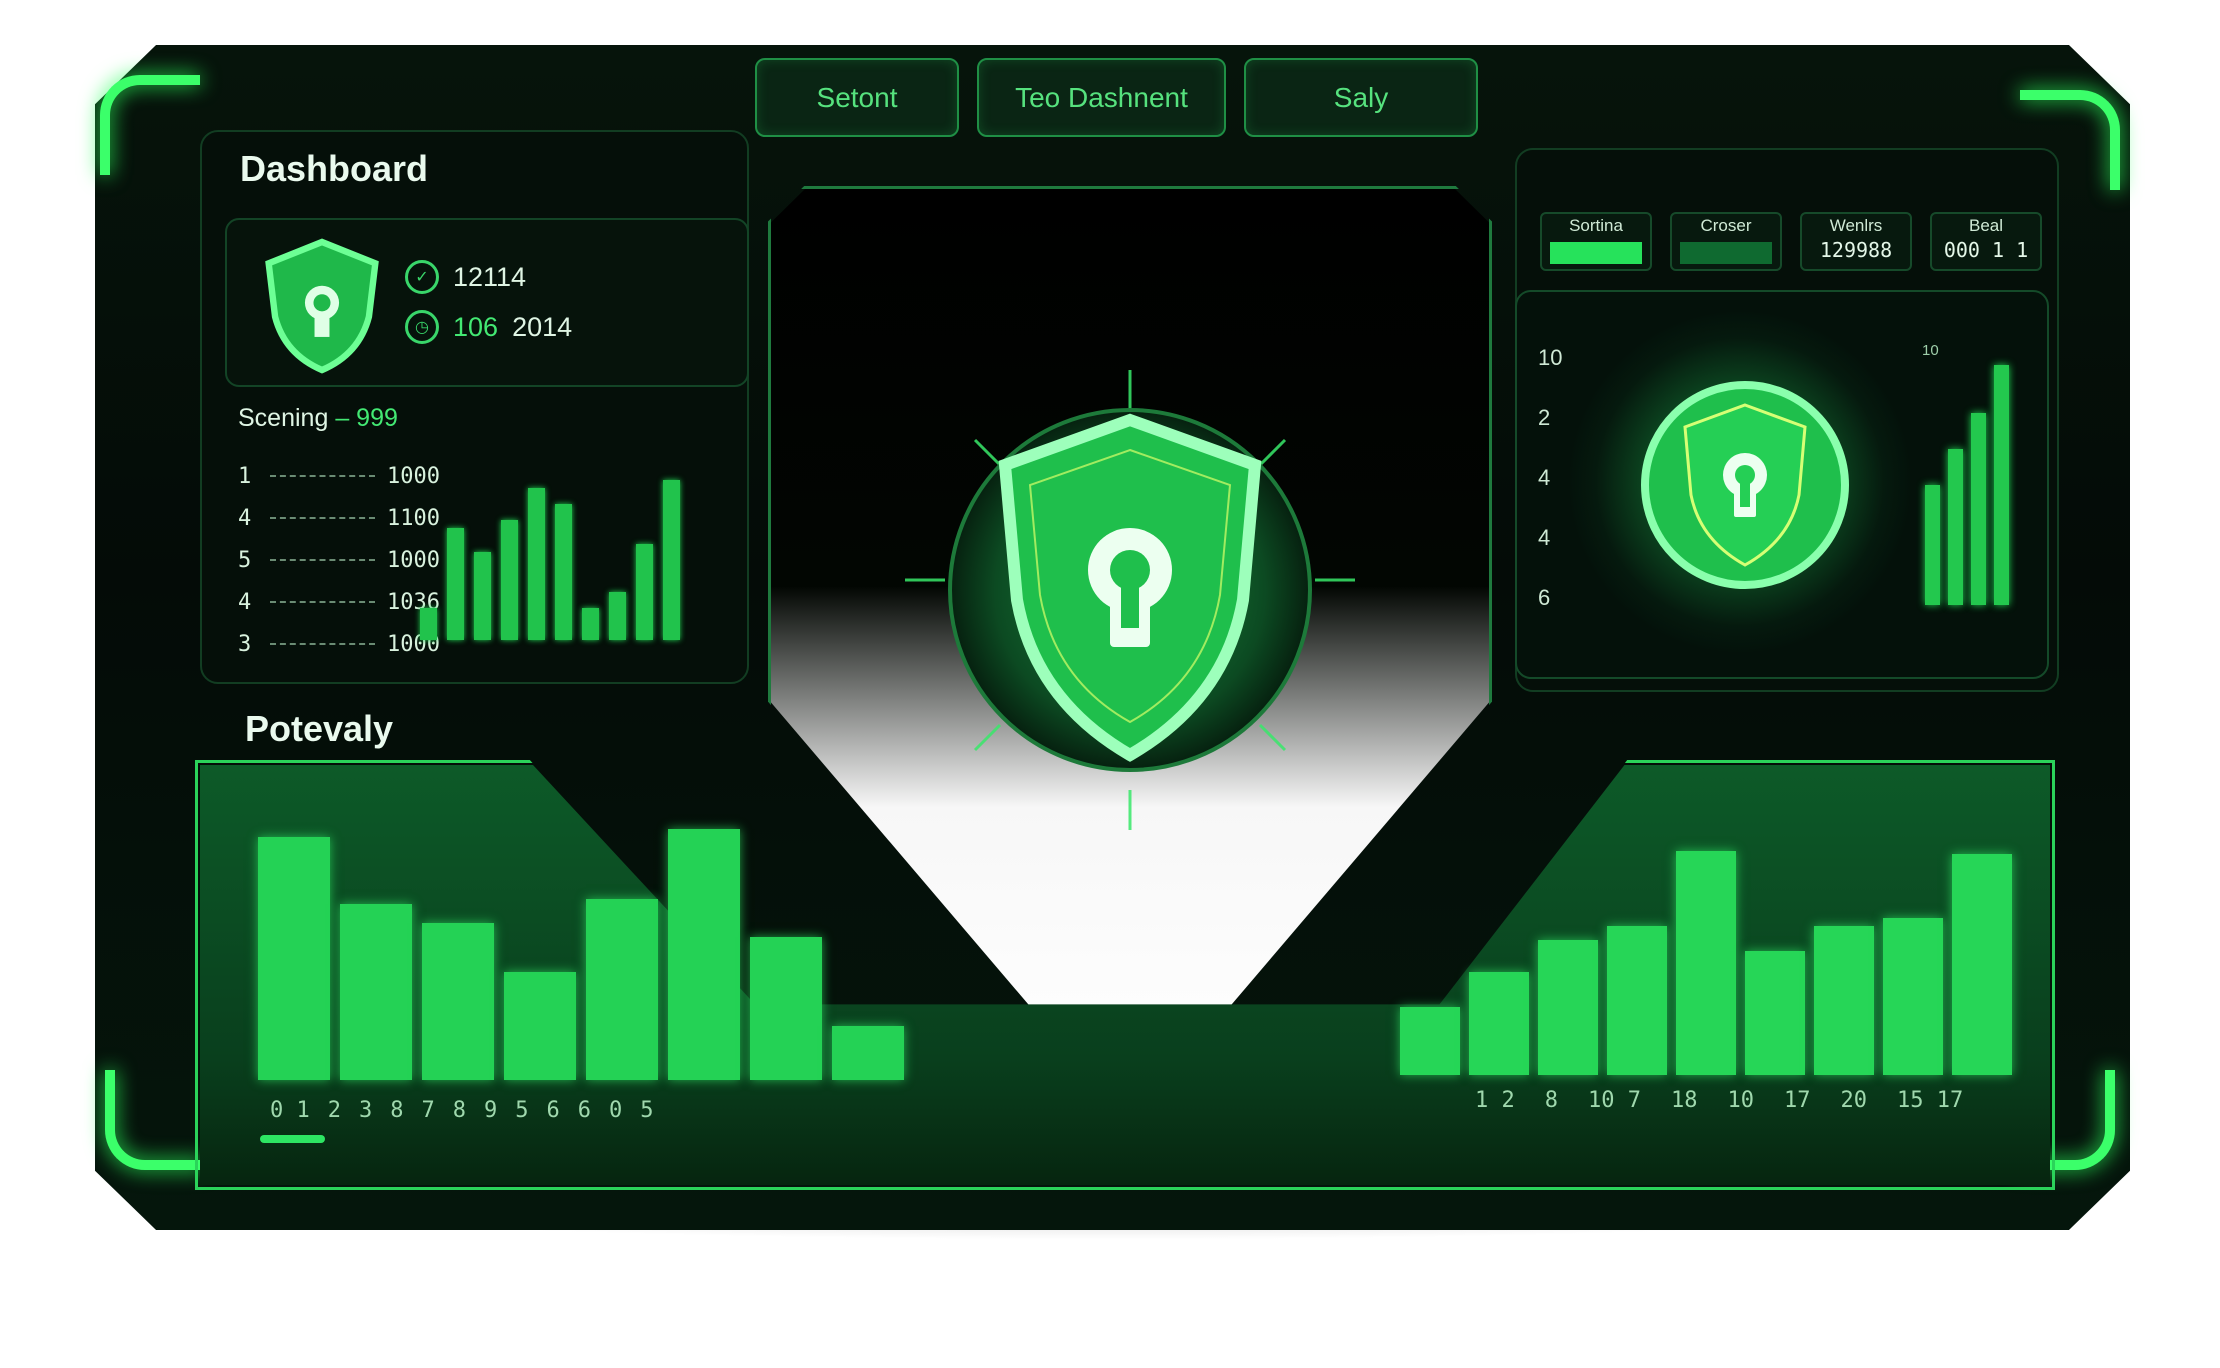 The height and width of the screenshot is (1368, 2220). I want to click on mini-tab-wenlrs: Wenlrs 129988, so click(1856, 241).